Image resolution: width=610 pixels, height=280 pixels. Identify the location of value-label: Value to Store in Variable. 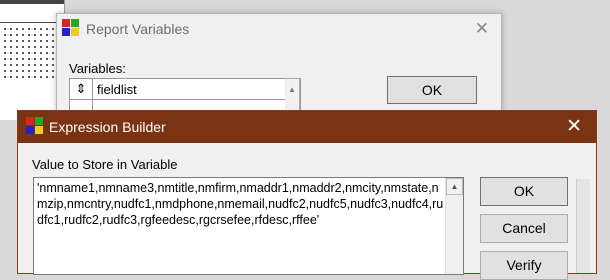
(105, 164).